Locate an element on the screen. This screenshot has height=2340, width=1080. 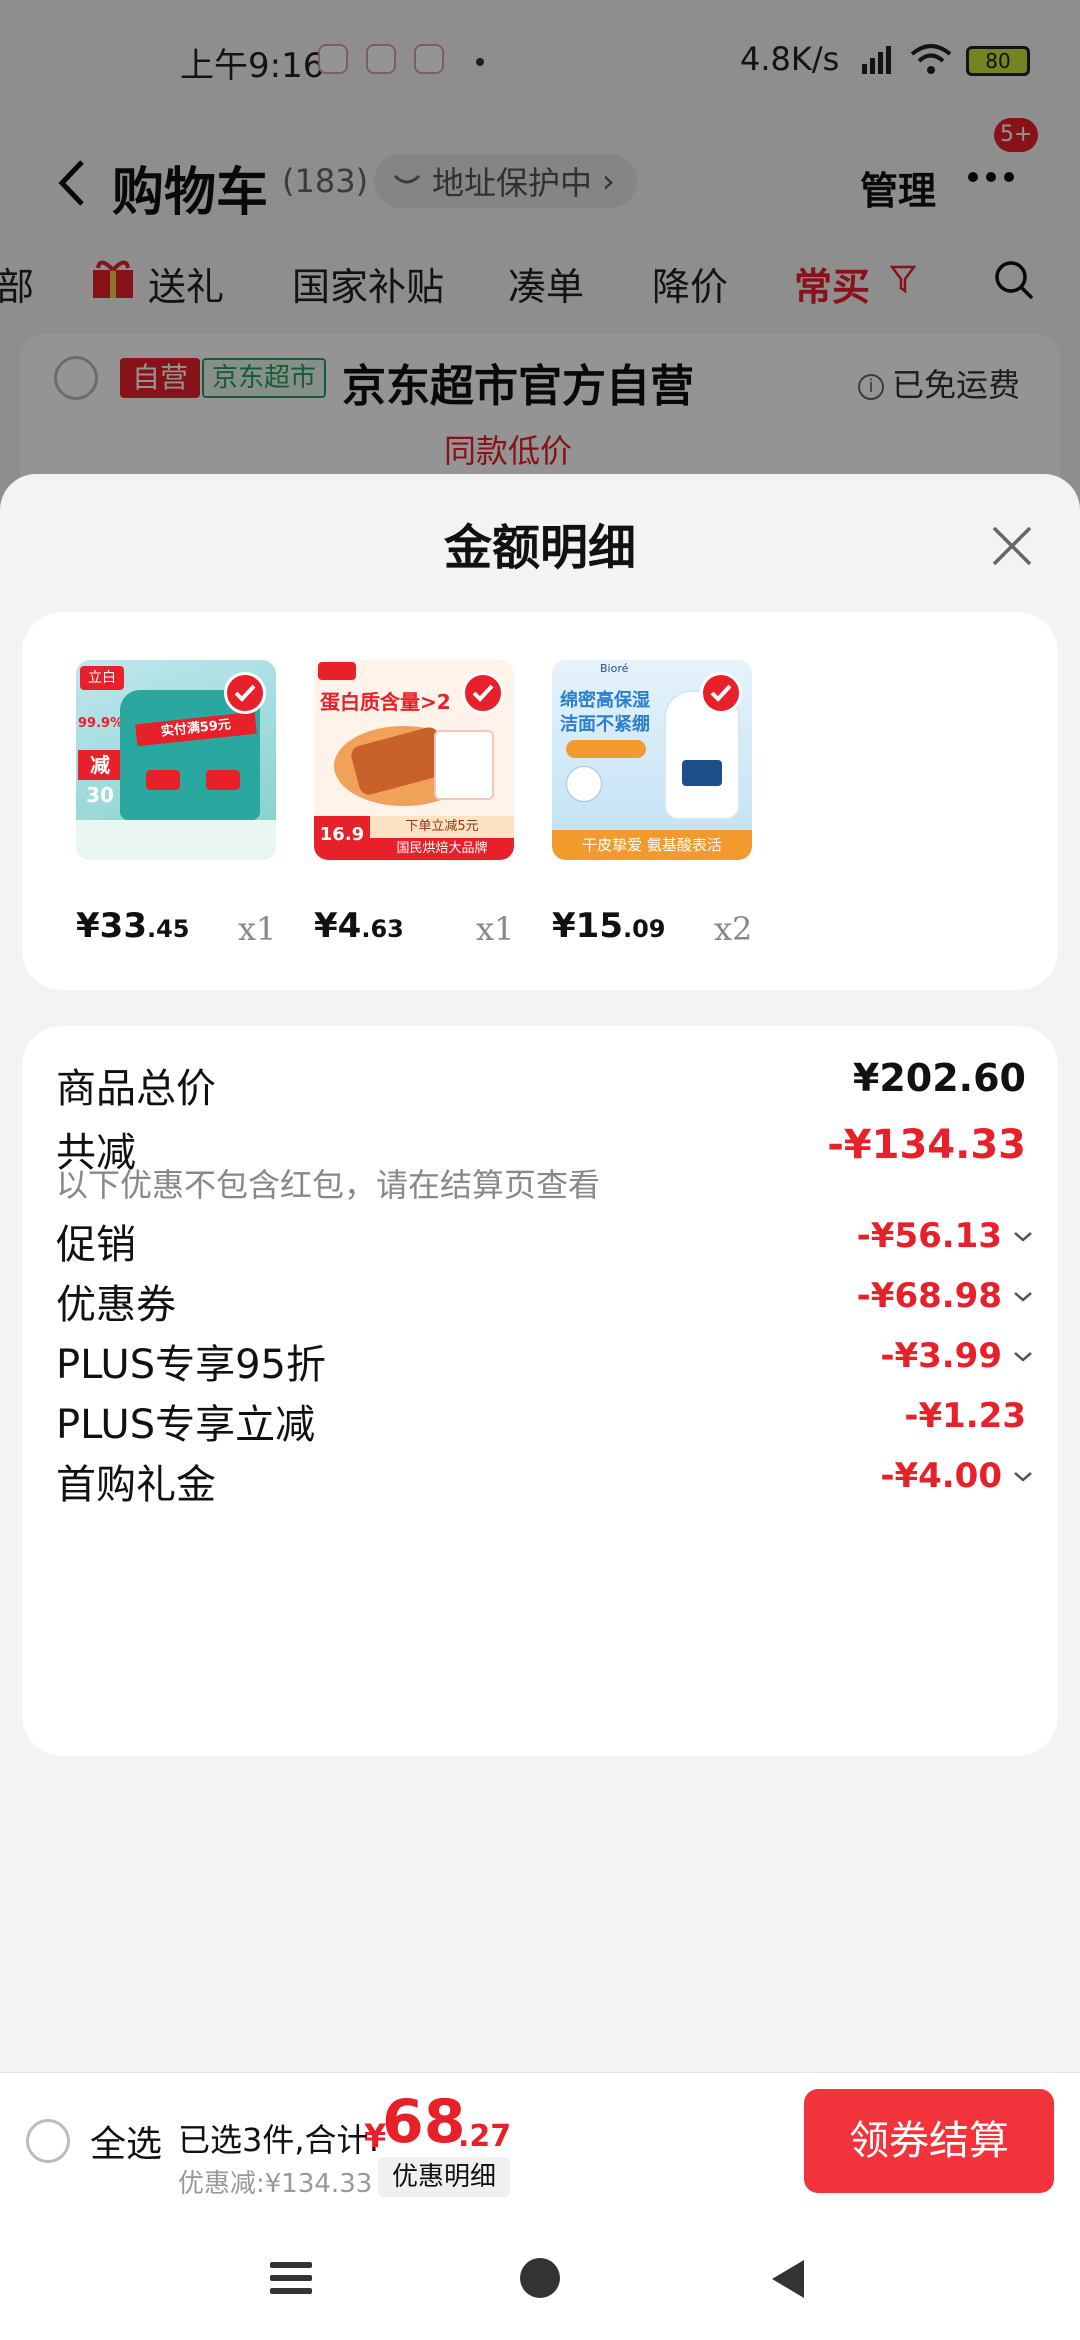
sheet-title: 金额明细 is located at coordinates (539, 548).